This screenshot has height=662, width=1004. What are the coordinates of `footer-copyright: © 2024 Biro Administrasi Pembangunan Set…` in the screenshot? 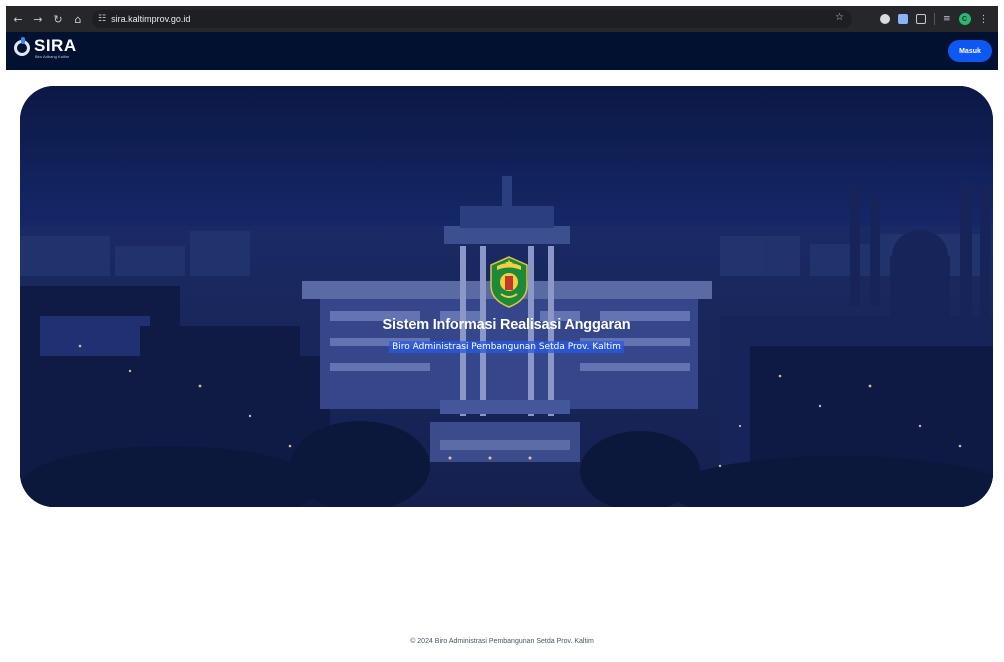 It's located at (502, 641).